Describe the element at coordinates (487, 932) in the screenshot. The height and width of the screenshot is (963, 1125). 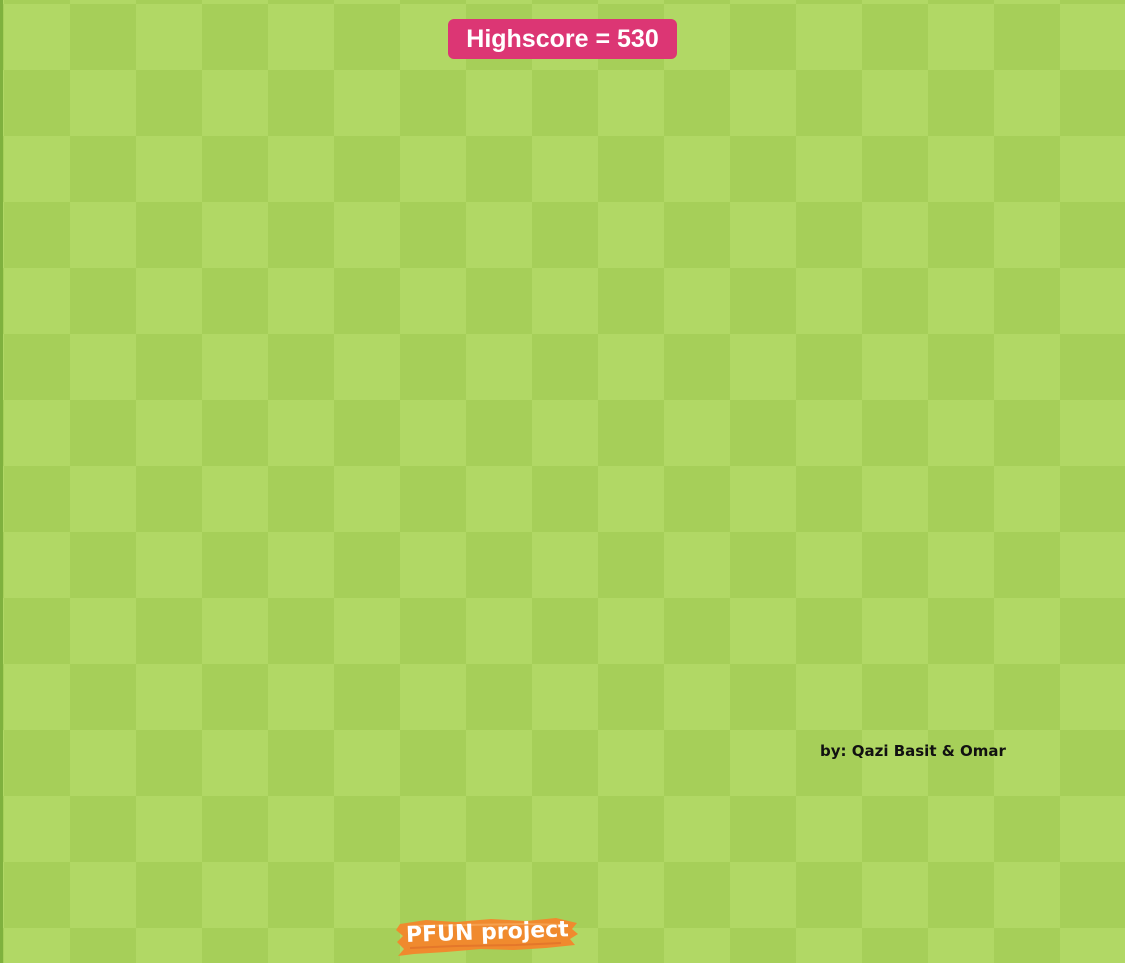
I see `project-tag-label: PFUN project` at that location.